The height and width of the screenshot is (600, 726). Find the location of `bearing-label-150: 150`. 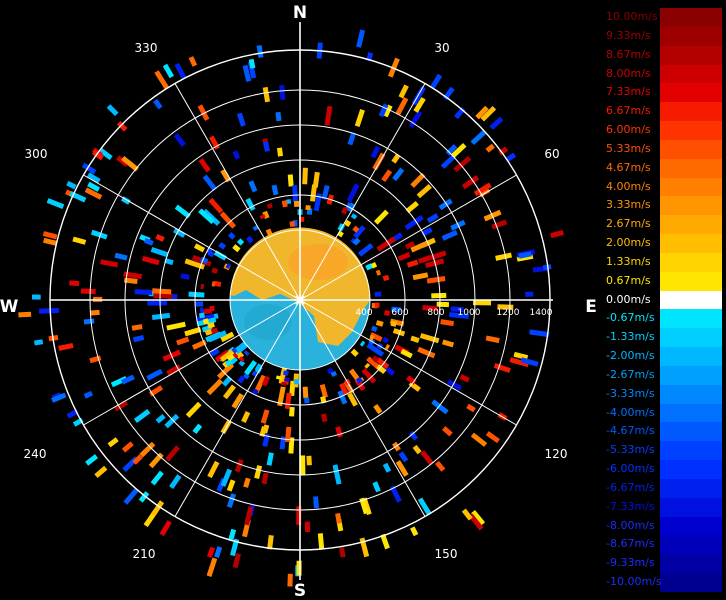

bearing-label-150: 150 is located at coordinates (446, 554).